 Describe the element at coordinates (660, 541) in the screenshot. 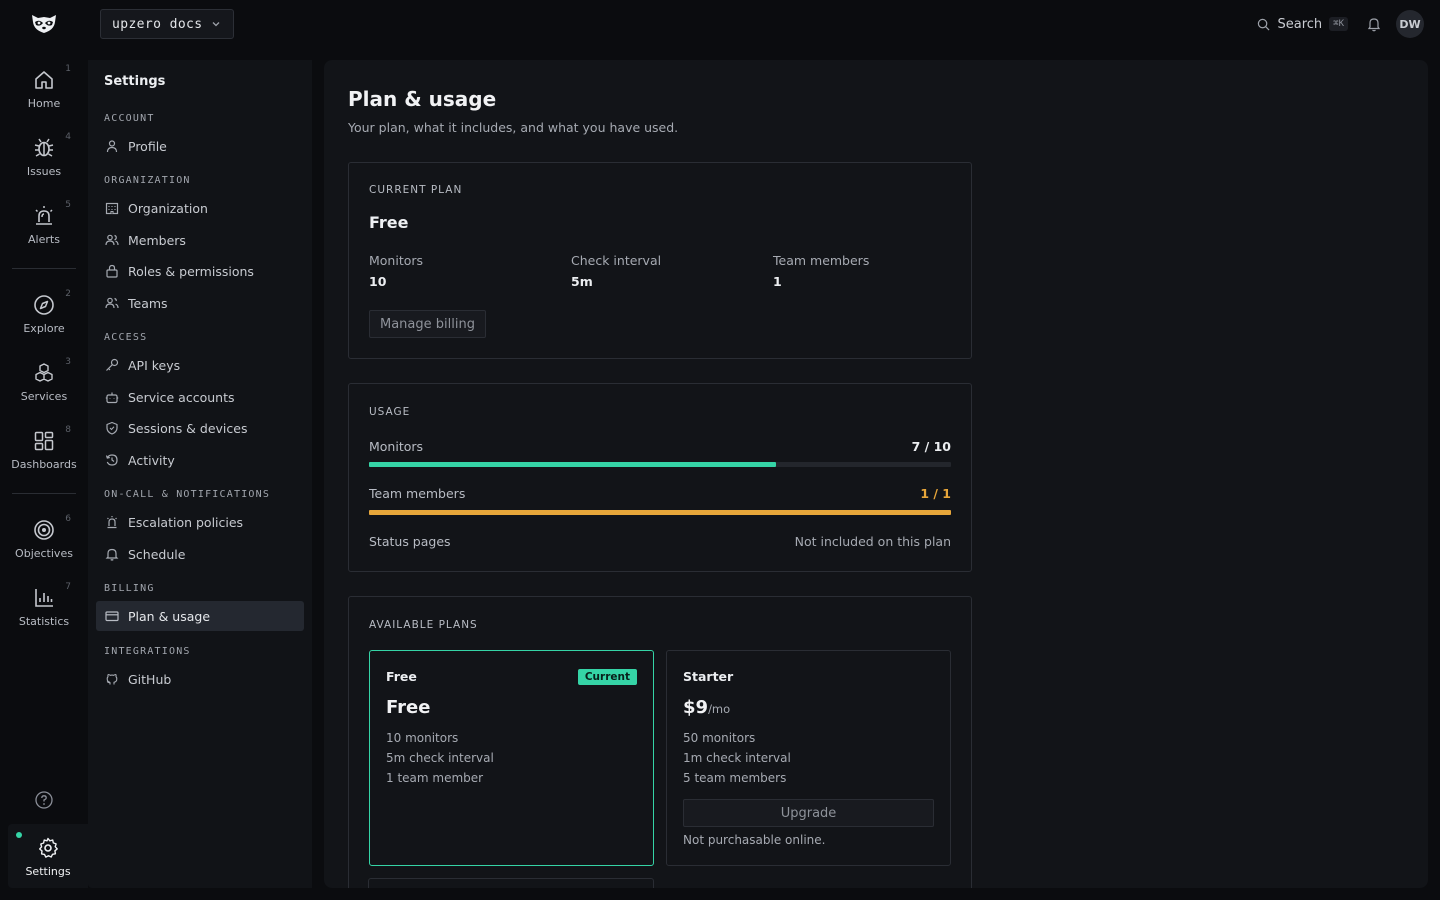

I see `usage-row-status-pages: Status pages Not included on this plan` at that location.